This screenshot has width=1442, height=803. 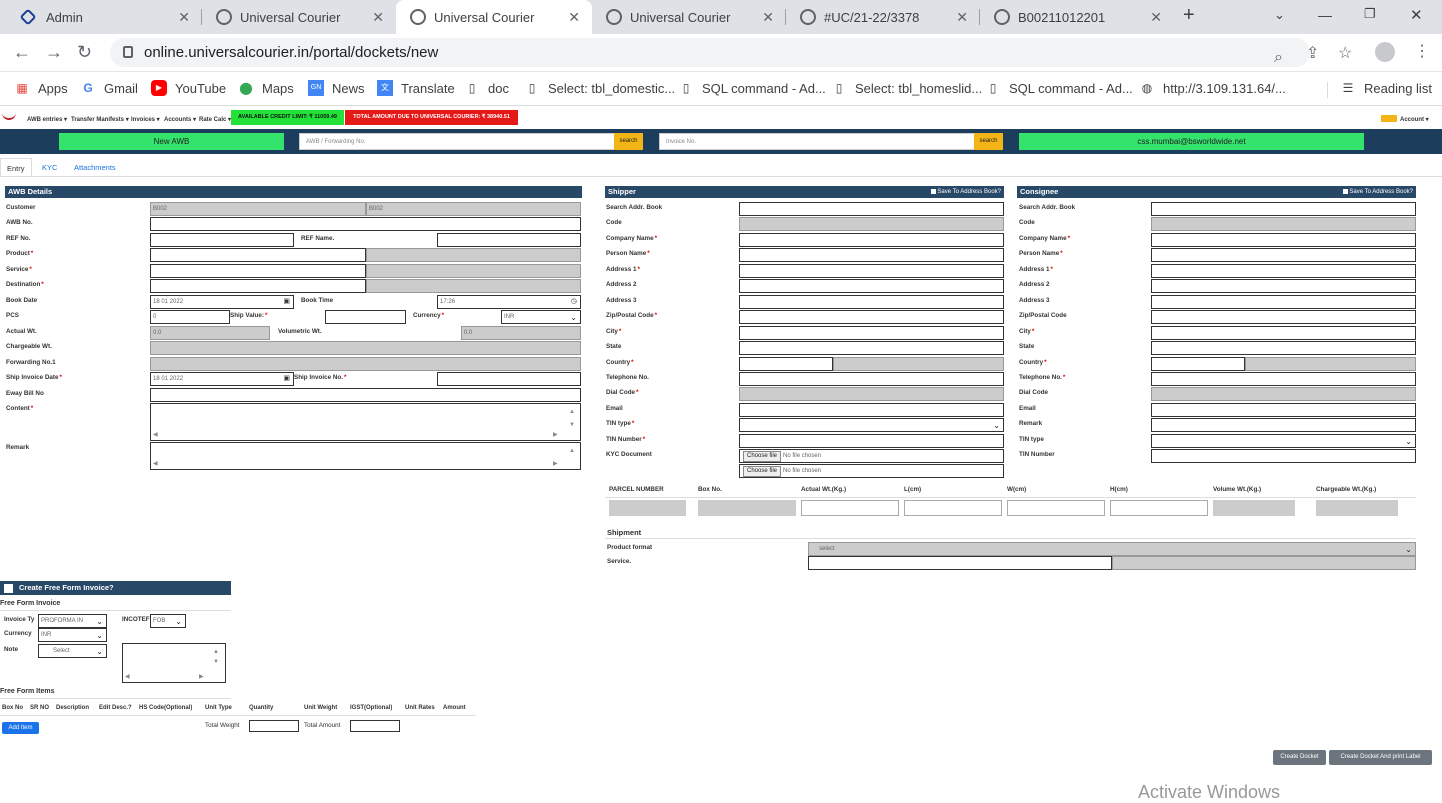 I want to click on shipper-city-input, so click(x=871, y=332).